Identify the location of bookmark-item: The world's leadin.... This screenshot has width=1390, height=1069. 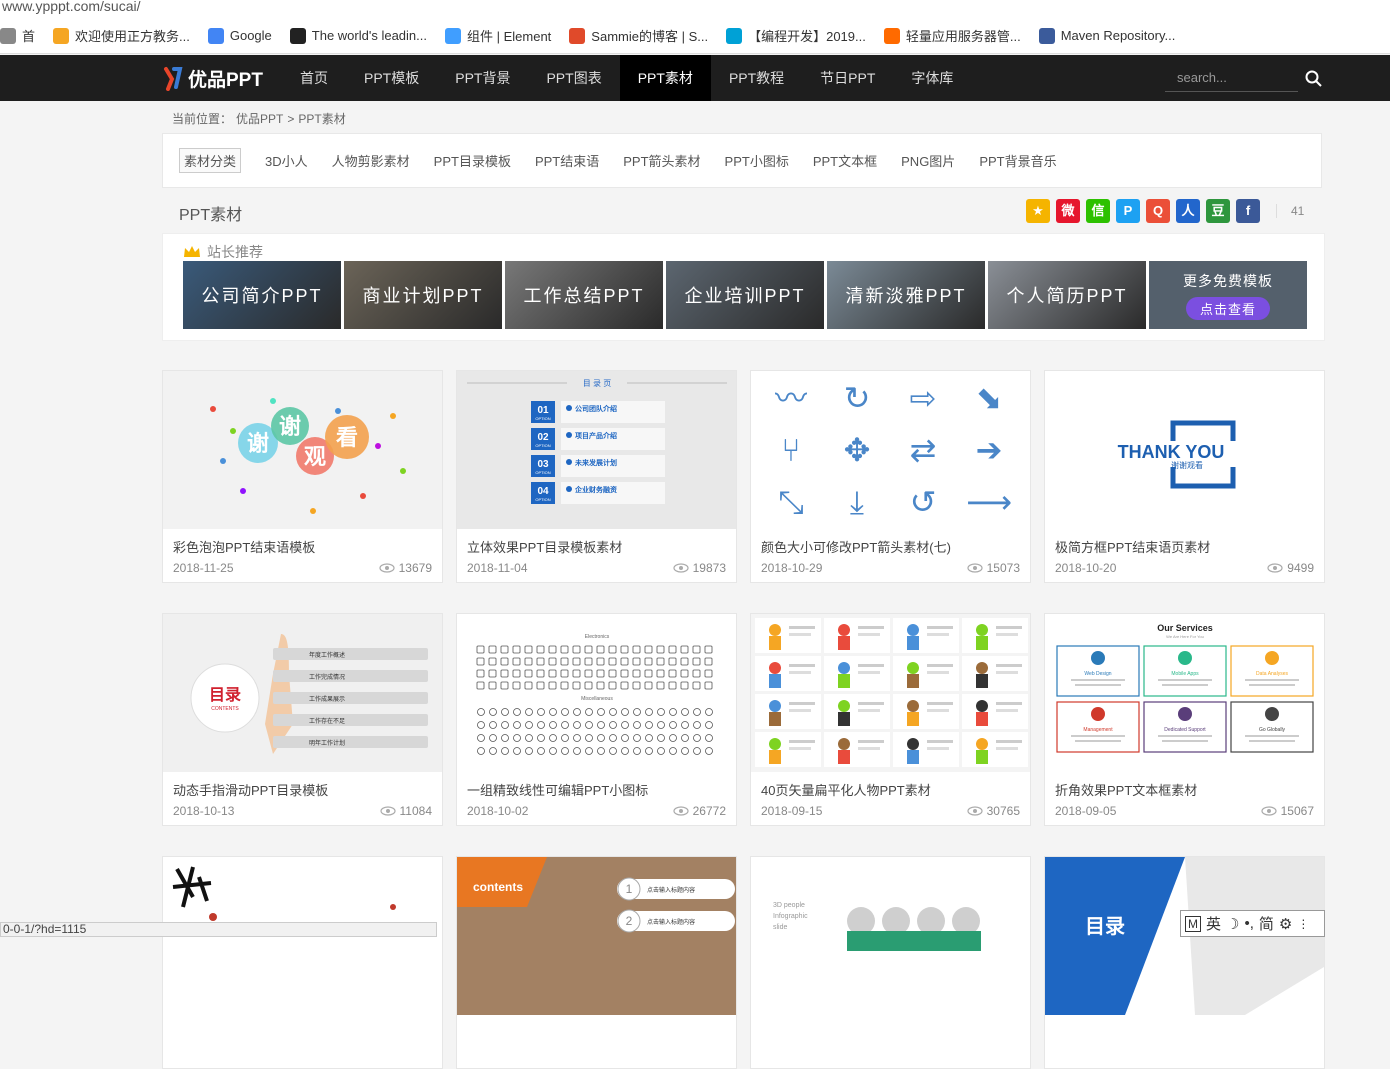
(358, 35).